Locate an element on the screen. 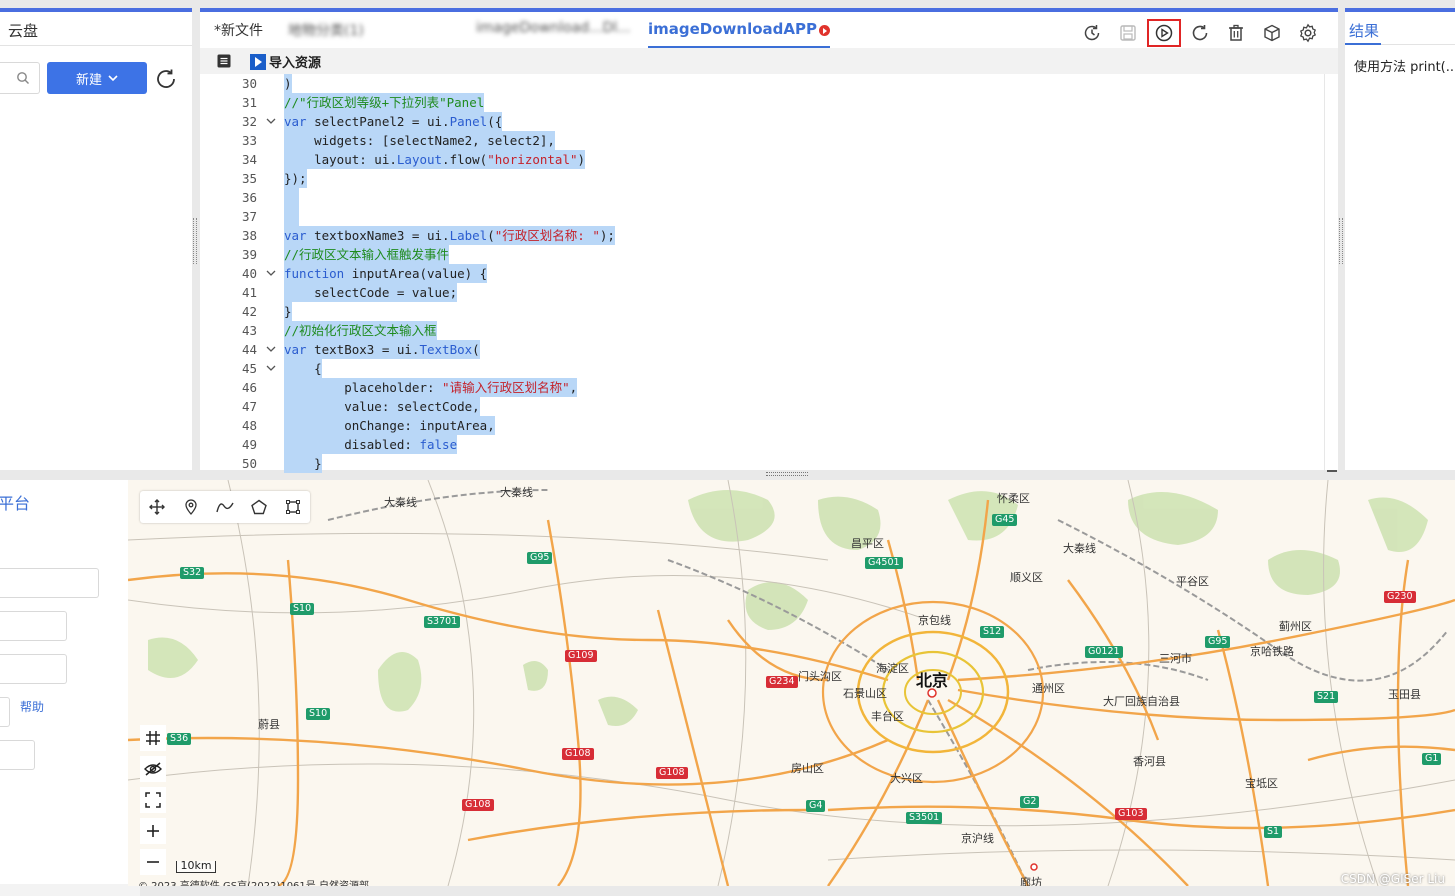 Image resolution: width=1455 pixels, height=896 pixels. code-text: value: selectCode, is located at coordinates (382, 406).